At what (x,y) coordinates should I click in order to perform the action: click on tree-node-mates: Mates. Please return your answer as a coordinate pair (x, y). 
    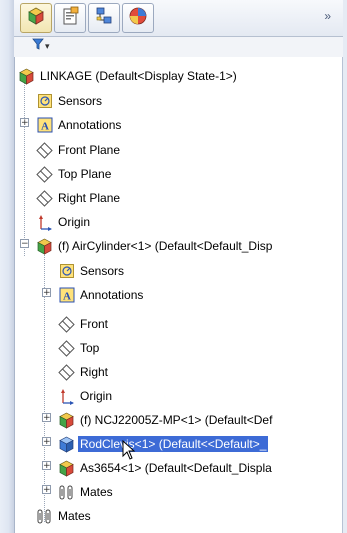
    Looking at the image, I should click on (64, 516).